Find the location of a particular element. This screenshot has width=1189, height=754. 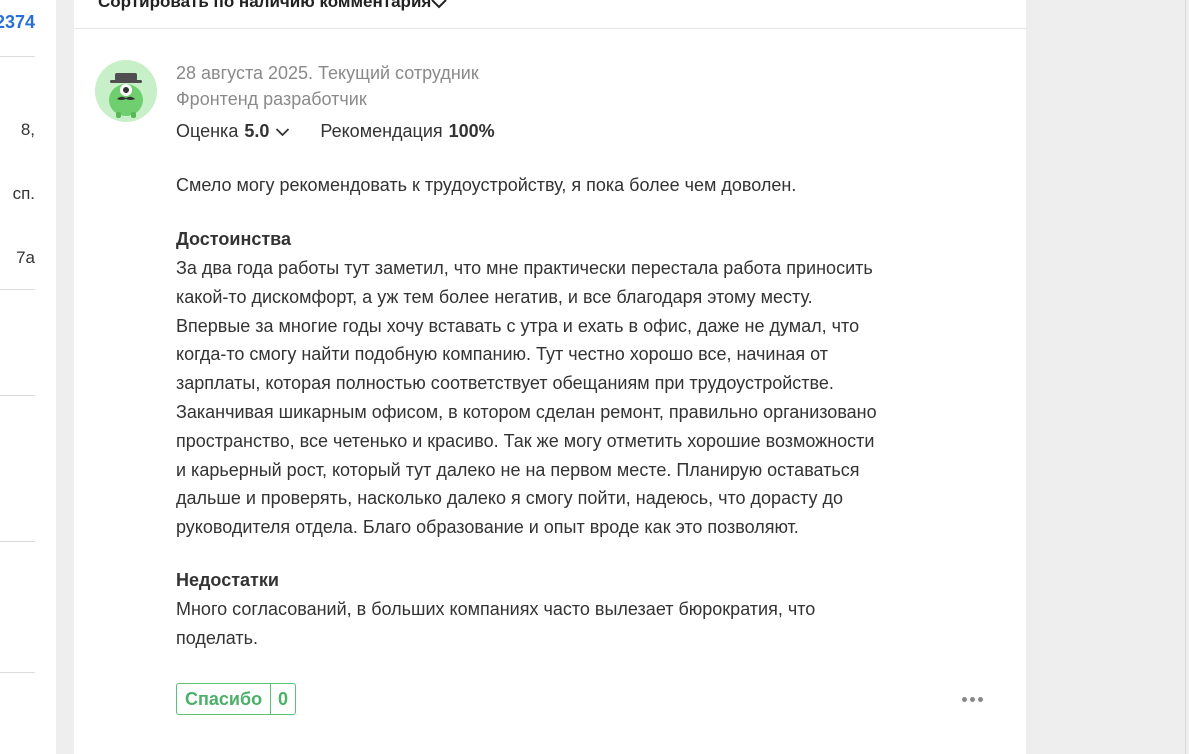

left-column-fragment: 7а is located at coordinates (25, 257).